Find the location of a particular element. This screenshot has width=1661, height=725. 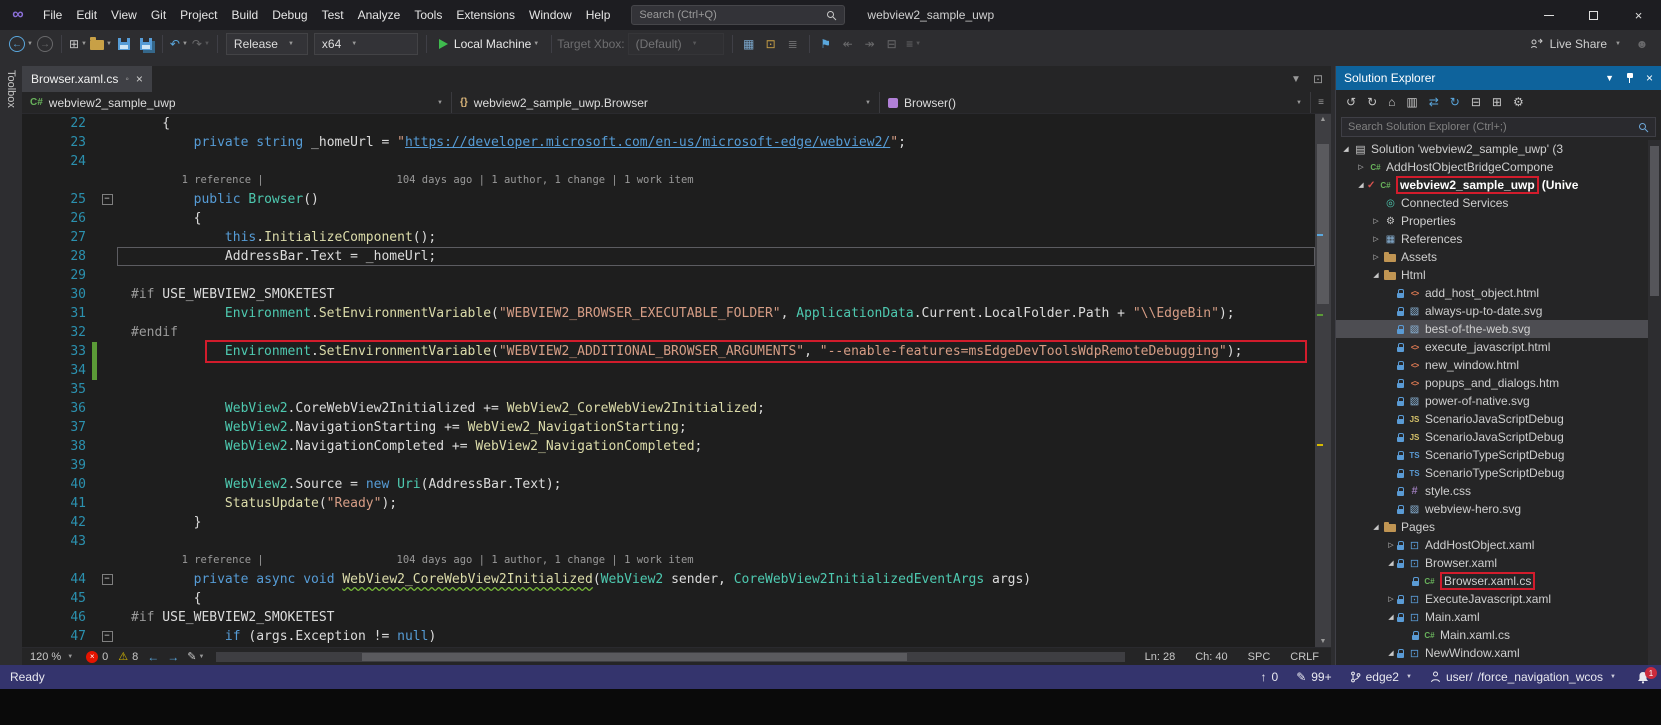

target-device-dropdown: (Default) ▼ is located at coordinates (675, 44).